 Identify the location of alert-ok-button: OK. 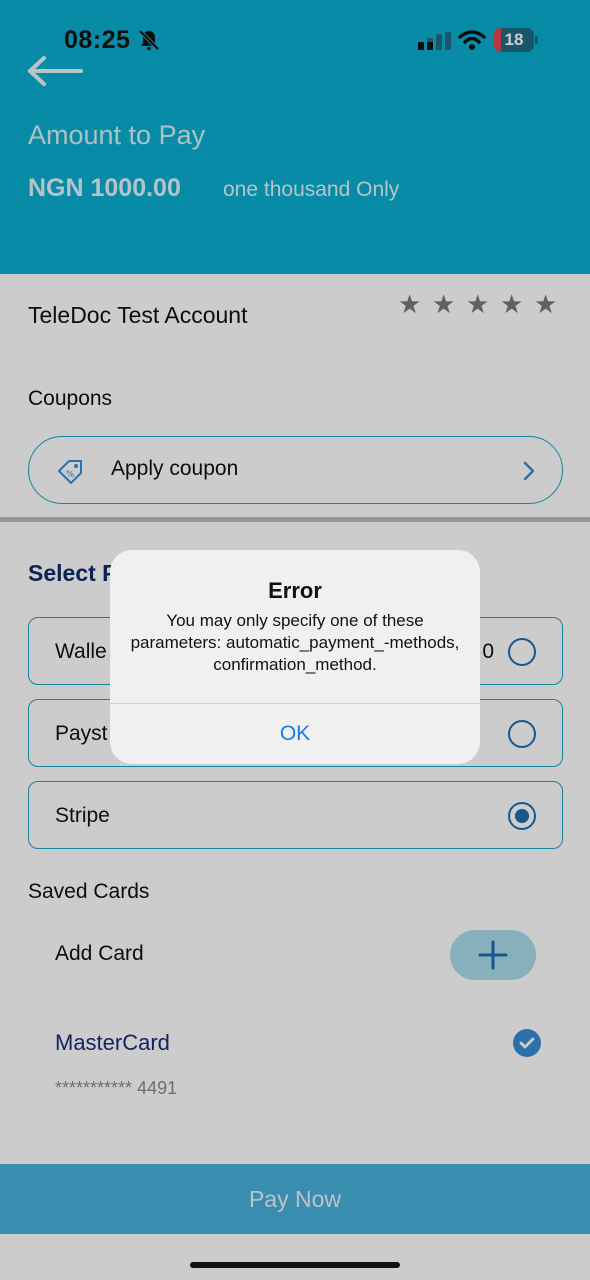
(295, 734).